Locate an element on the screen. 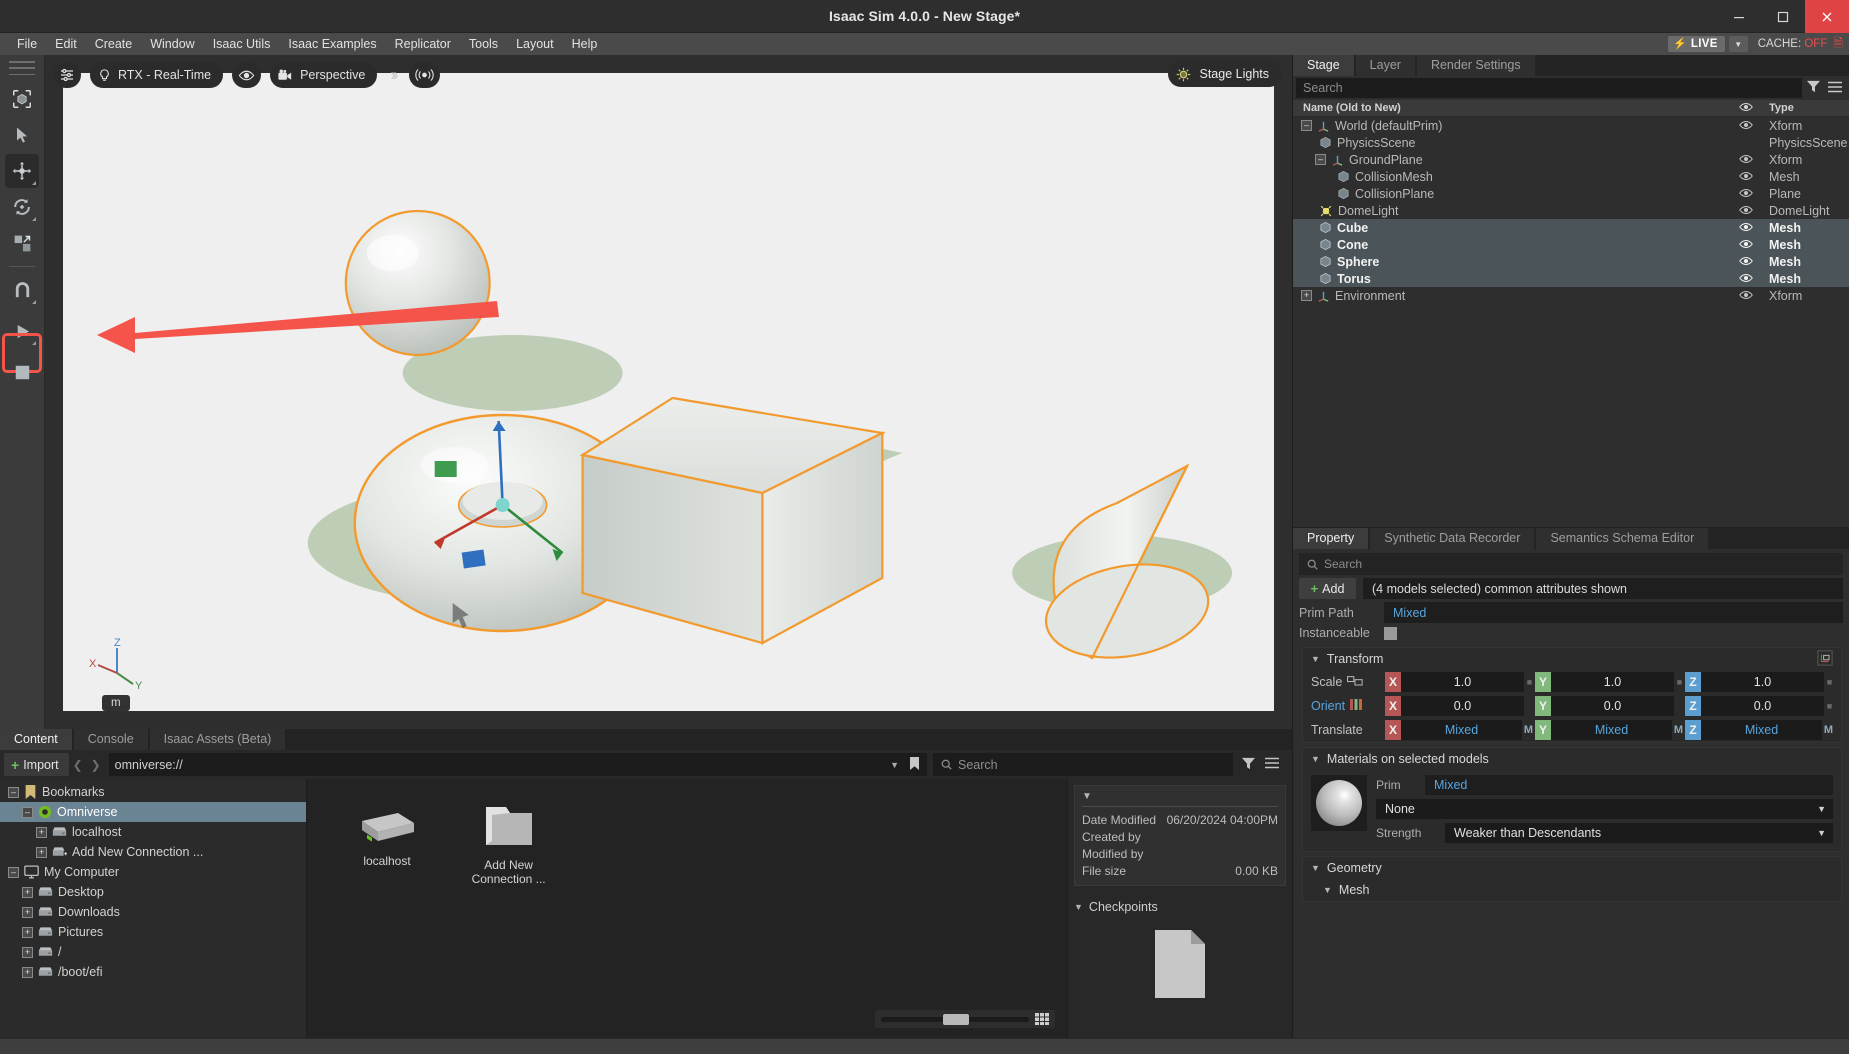 Image resolution: width=1849 pixels, height=1054 pixels. translate-x-input: Mixed is located at coordinates (1461, 730).